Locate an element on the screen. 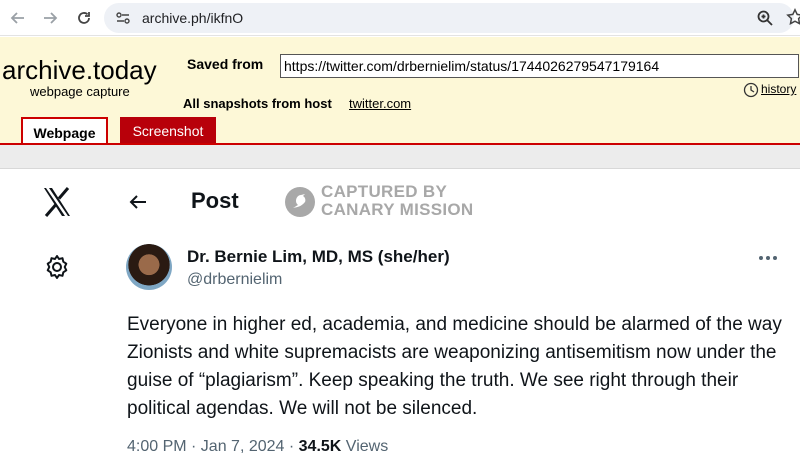  clock-icon is located at coordinates (751, 90).